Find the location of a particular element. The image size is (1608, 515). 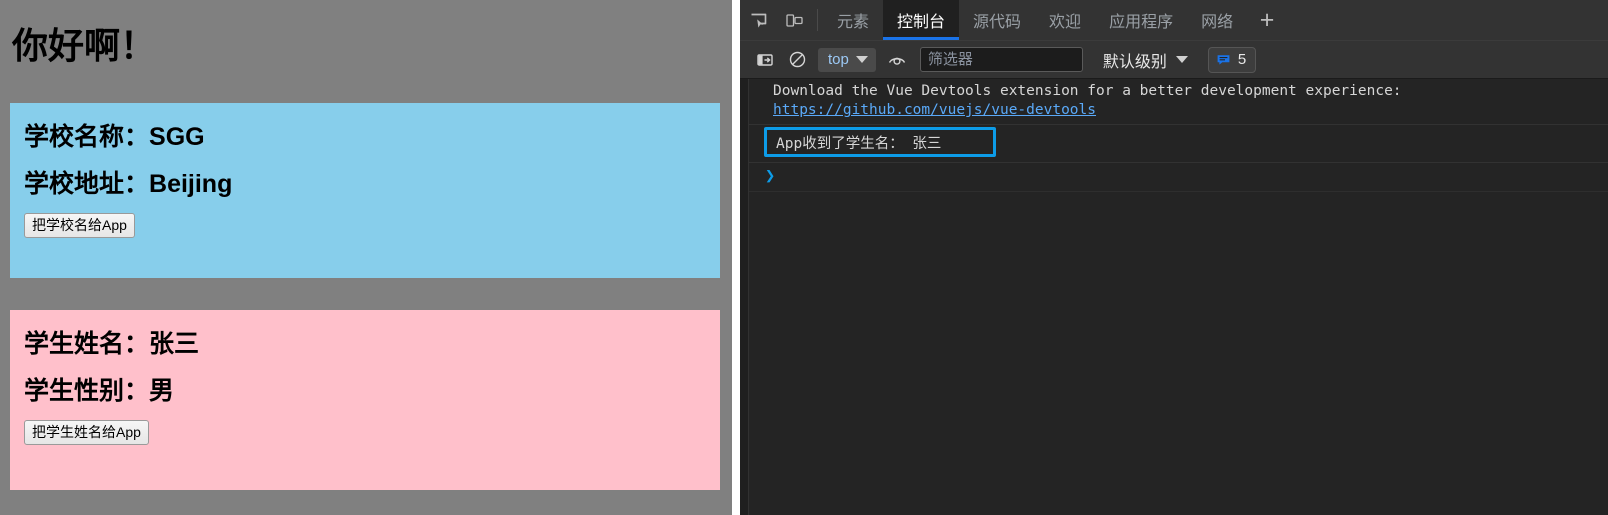

tab-network: 网络 is located at coordinates (1217, 20).